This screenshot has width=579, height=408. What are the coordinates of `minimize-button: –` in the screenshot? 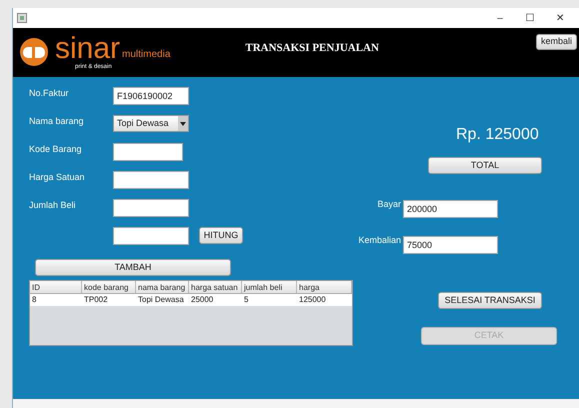 It's located at (500, 18).